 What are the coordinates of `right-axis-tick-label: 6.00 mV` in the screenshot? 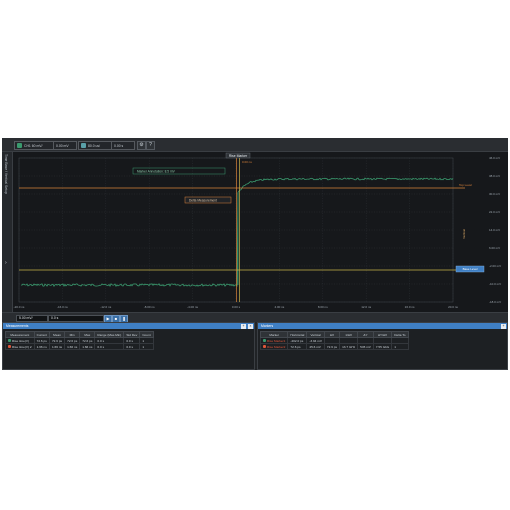 It's located at (494, 248).